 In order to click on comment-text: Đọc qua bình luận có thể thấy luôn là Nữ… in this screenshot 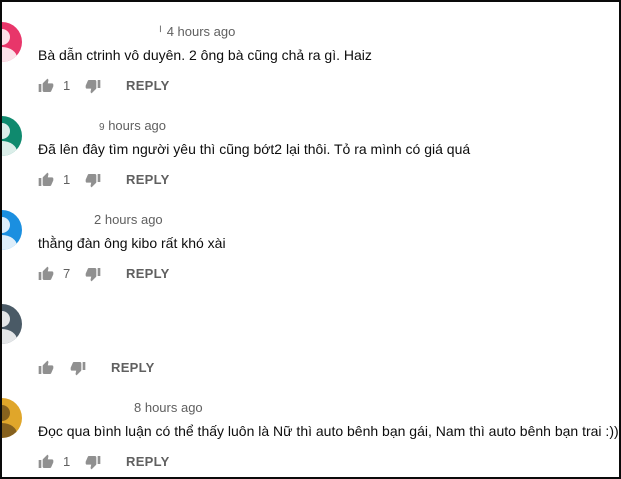, I will do `click(329, 431)`.